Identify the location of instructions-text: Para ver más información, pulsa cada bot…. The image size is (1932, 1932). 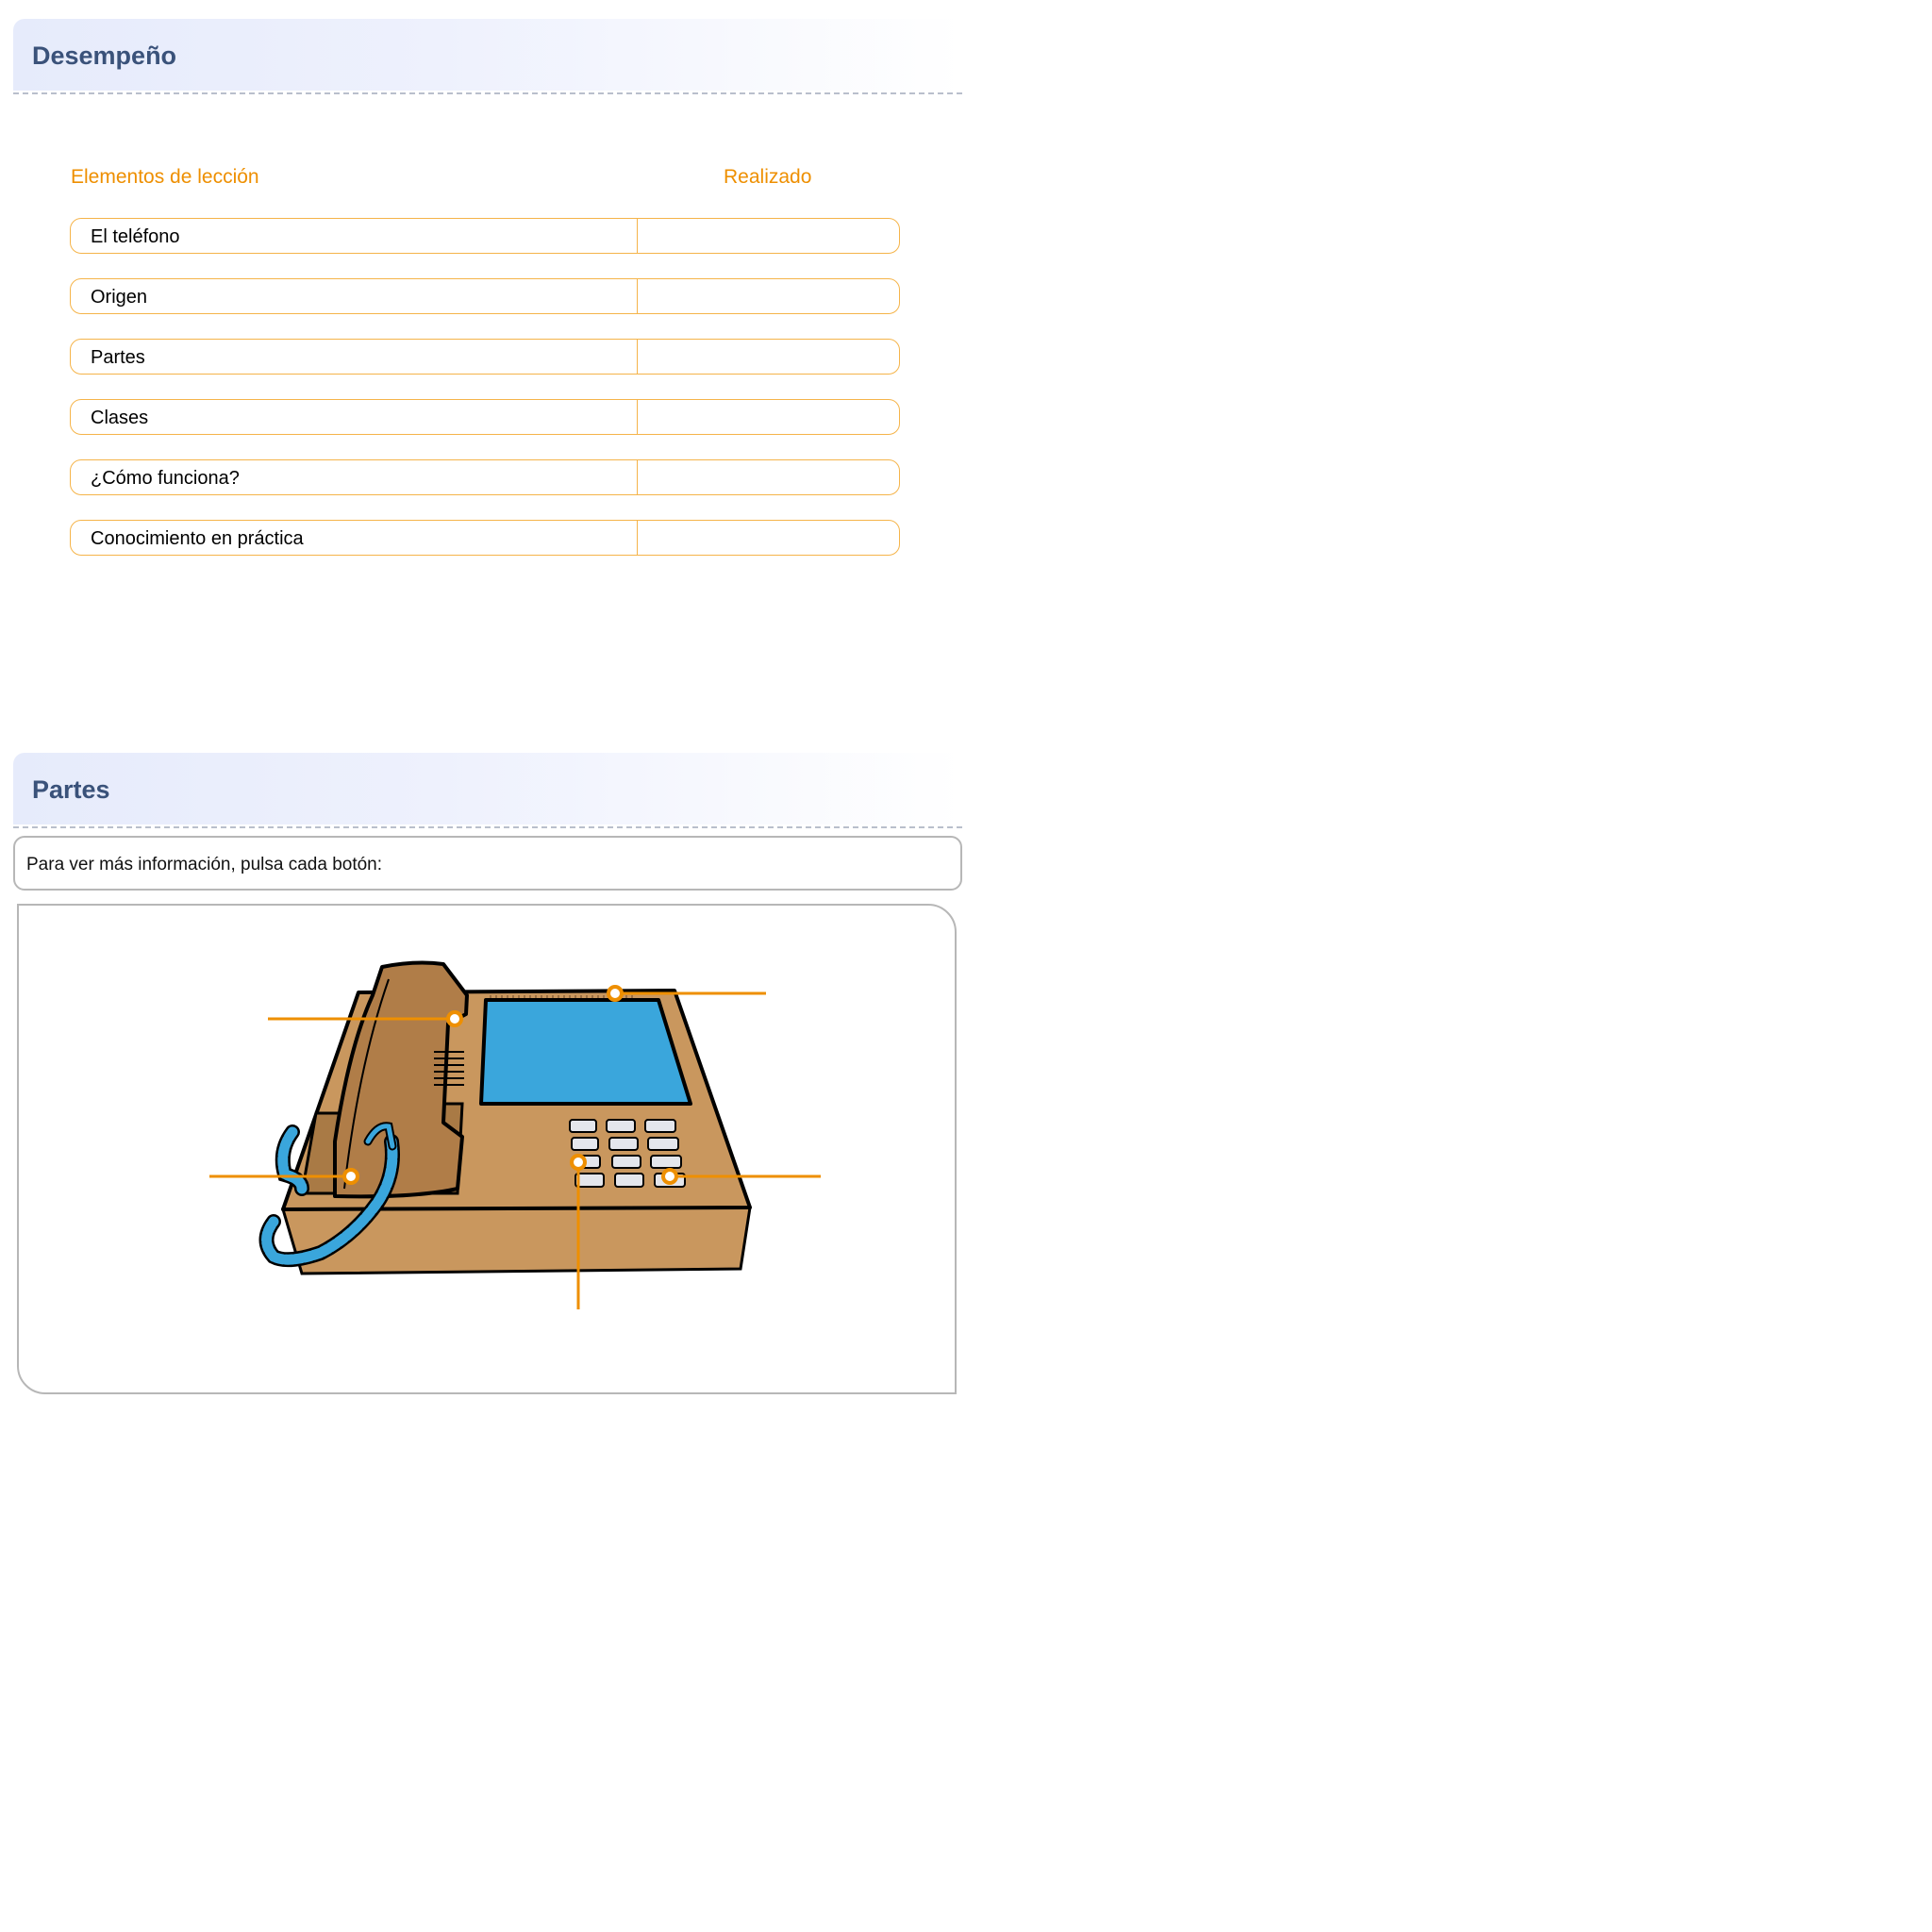
(205, 865).